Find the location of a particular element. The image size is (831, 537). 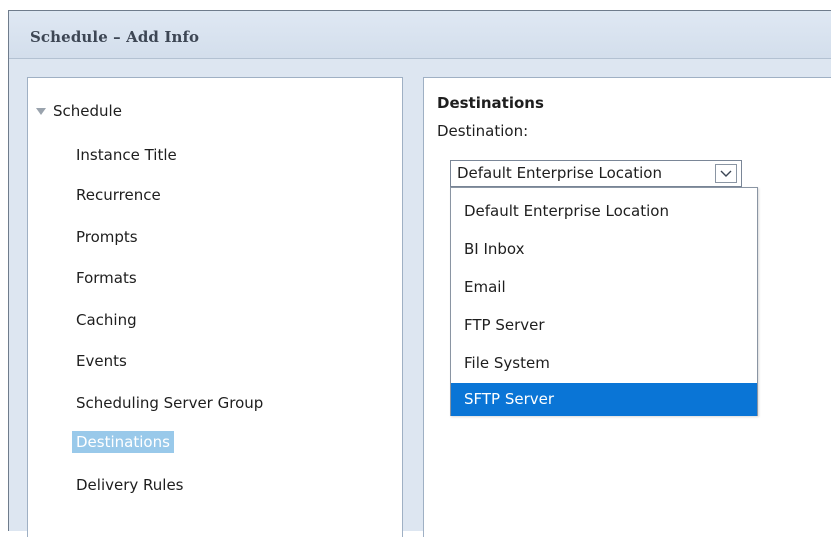

dropdown-option-ftp-server: FTP Server is located at coordinates (604, 325).